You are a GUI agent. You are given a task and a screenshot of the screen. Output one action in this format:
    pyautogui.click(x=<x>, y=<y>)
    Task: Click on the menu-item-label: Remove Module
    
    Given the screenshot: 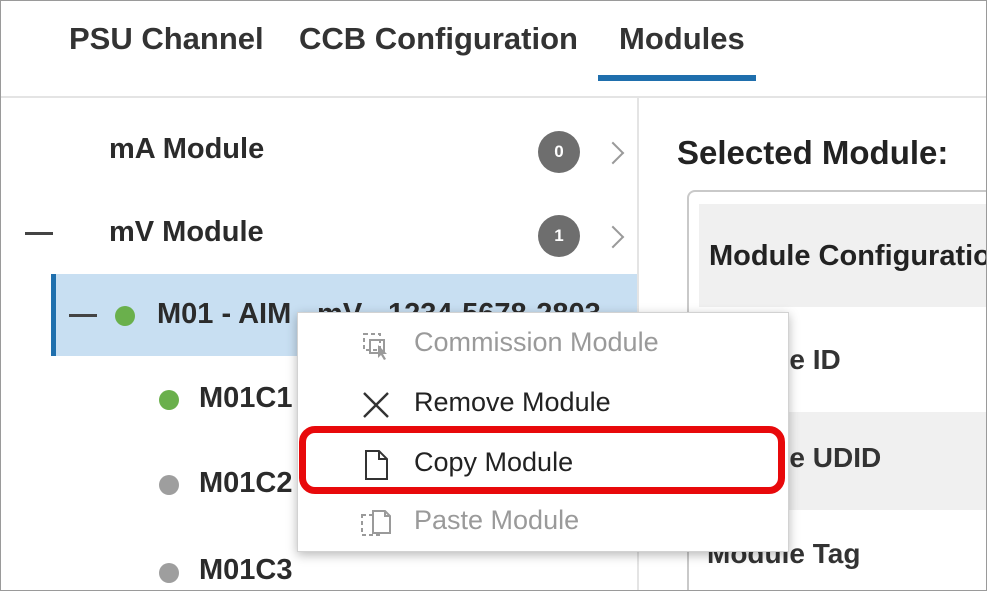 What is the action you would take?
    pyautogui.click(x=512, y=402)
    